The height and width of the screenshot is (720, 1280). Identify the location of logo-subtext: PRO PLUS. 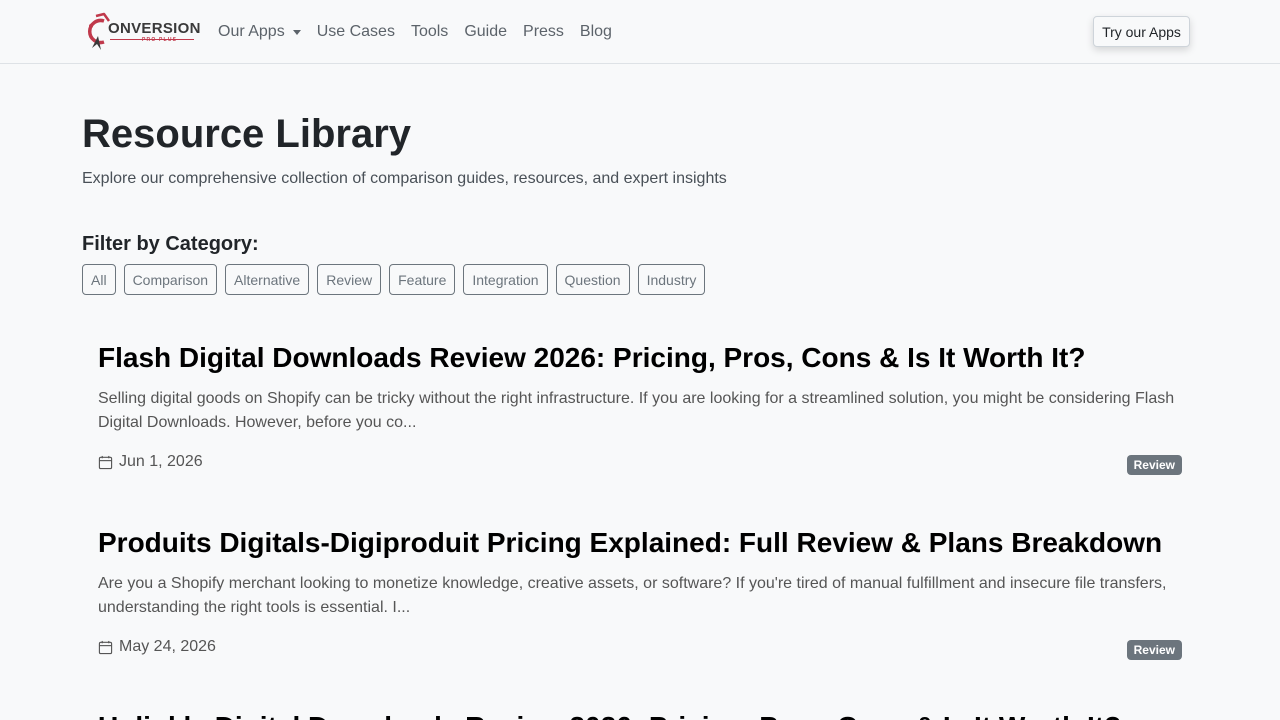
(160, 40).